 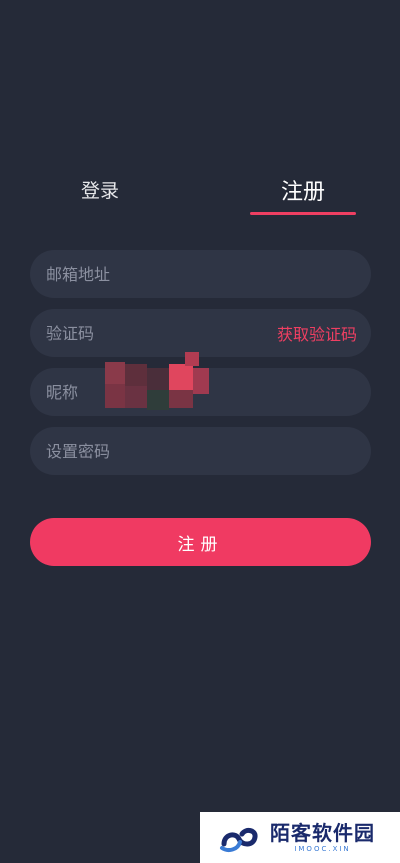 I want to click on register-submit-button: 注册, so click(x=200, y=542).